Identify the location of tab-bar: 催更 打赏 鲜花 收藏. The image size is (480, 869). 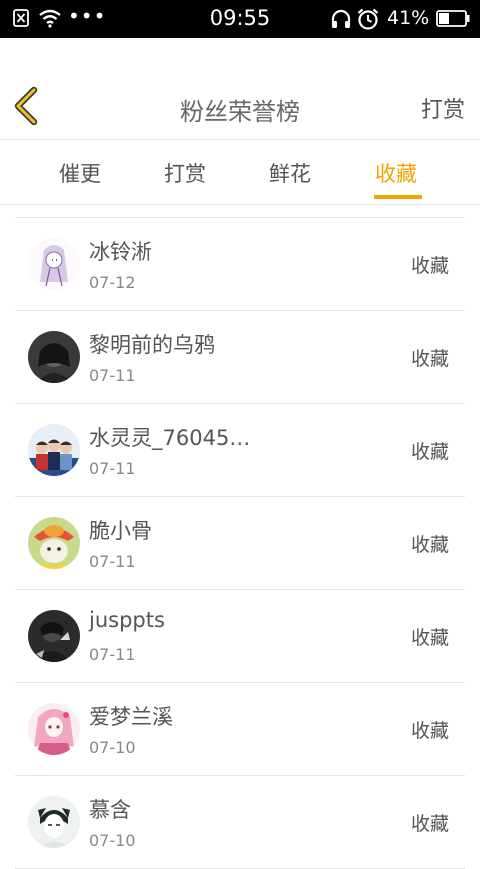
(240, 172).